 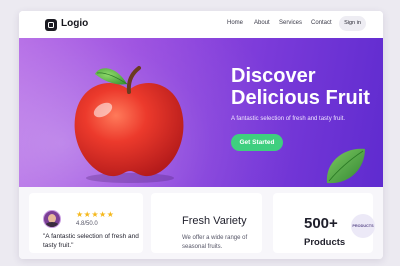 What do you see at coordinates (325, 242) in the screenshot?
I see `product-count-label: Products` at bounding box center [325, 242].